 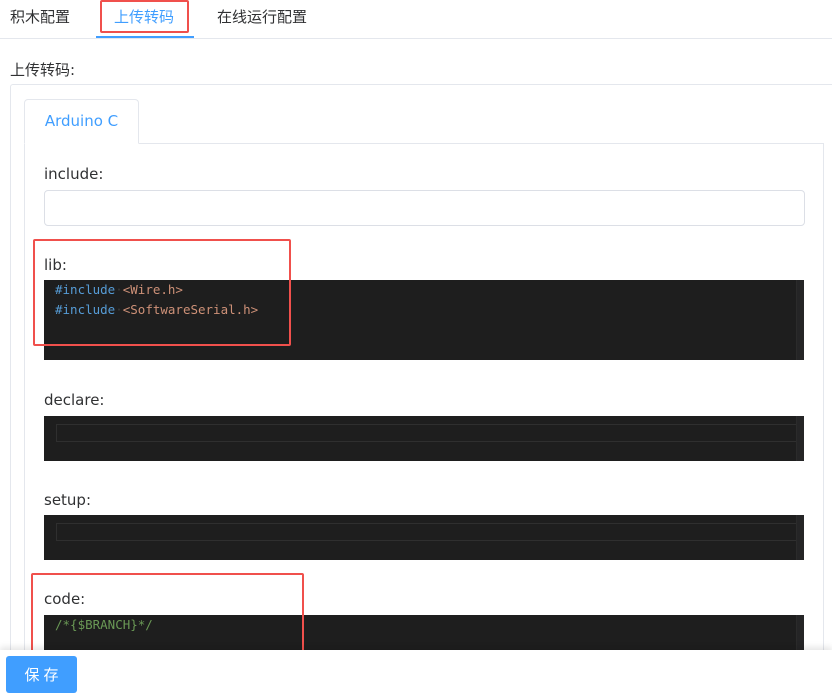 I want to click on declare-code-editor, so click(x=424, y=438).